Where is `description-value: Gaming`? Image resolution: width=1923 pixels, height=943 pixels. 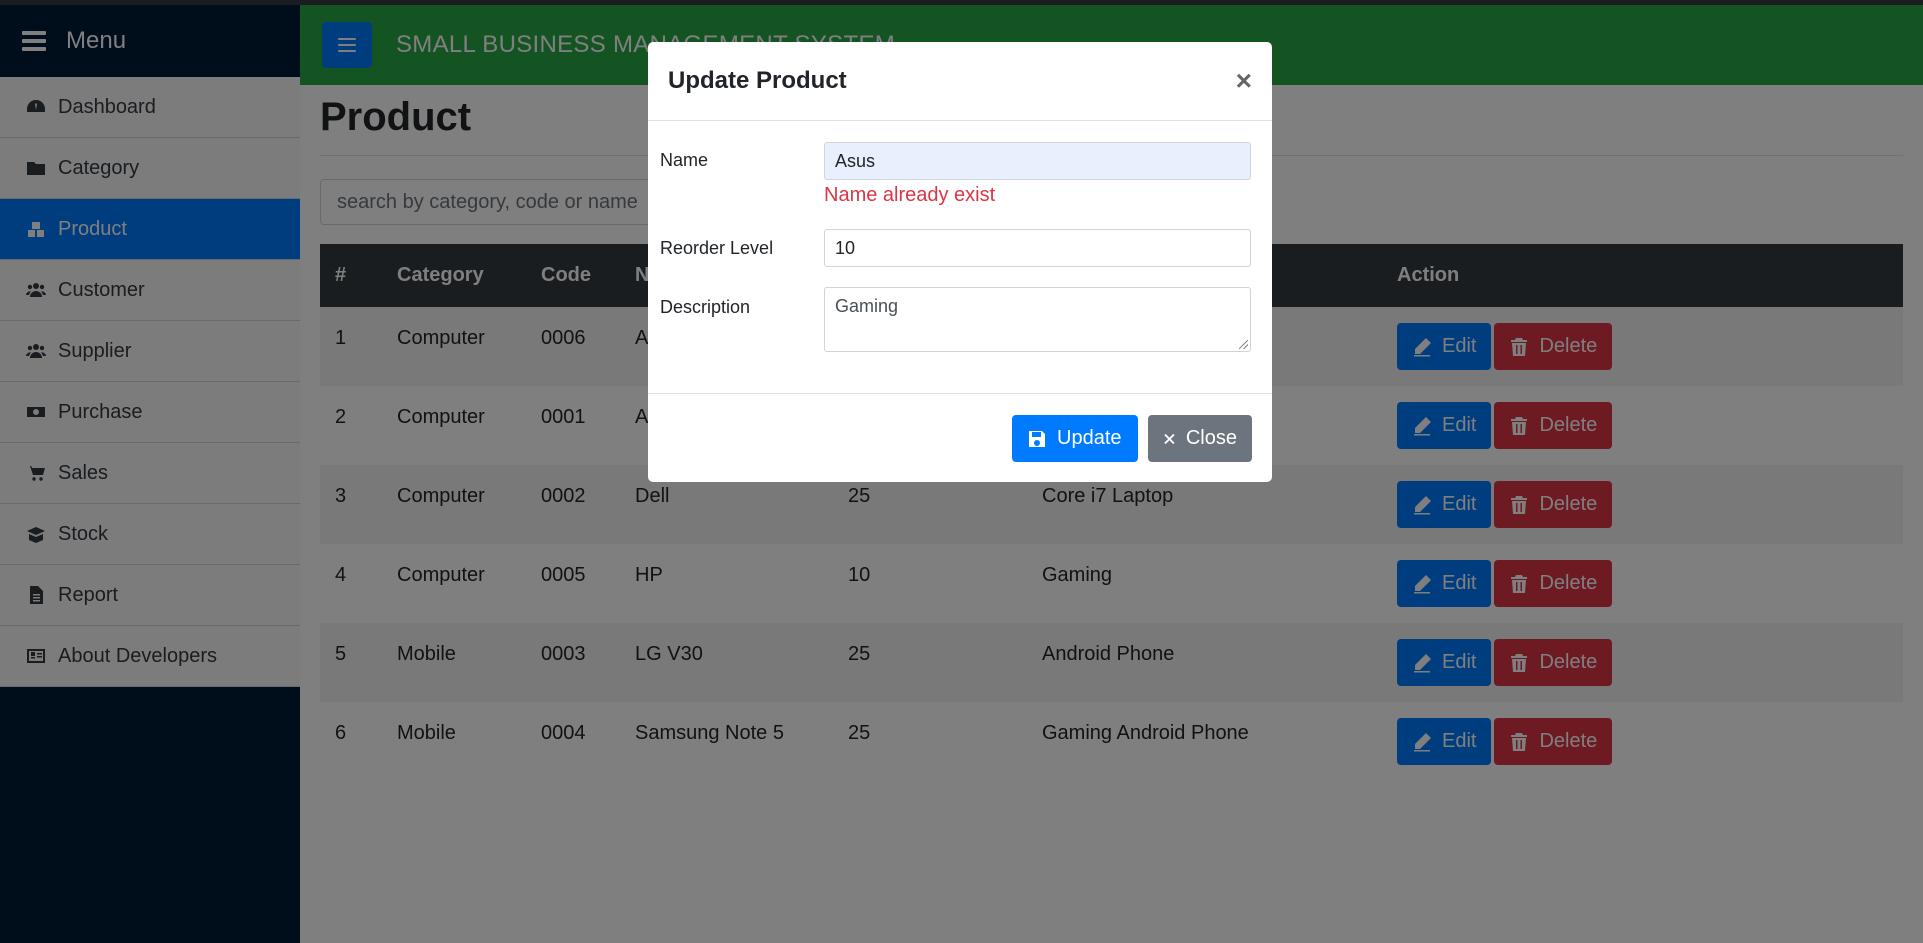
description-value: Gaming is located at coordinates (867, 306).